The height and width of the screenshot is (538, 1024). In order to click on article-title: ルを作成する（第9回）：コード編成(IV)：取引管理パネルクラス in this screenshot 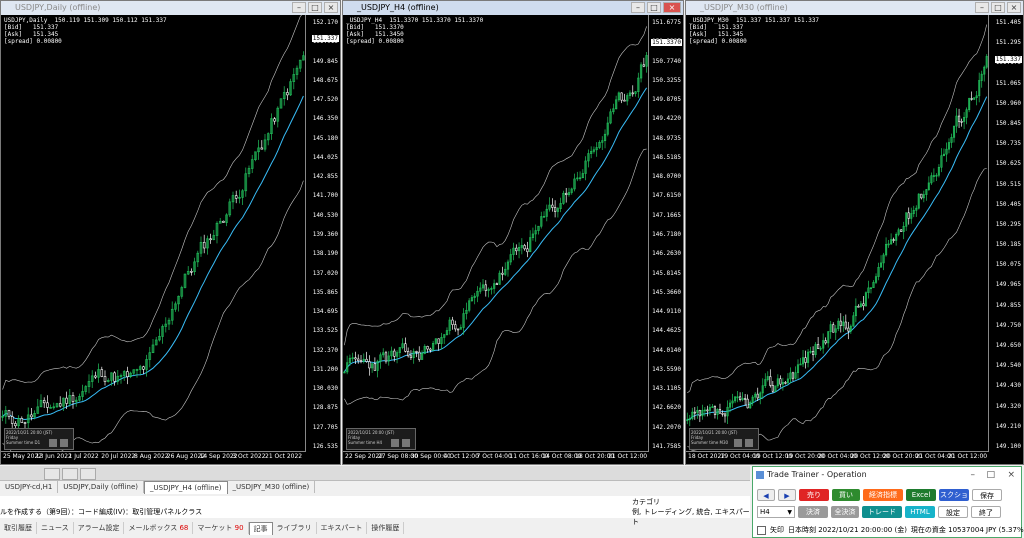, I will do `click(101, 512)`.